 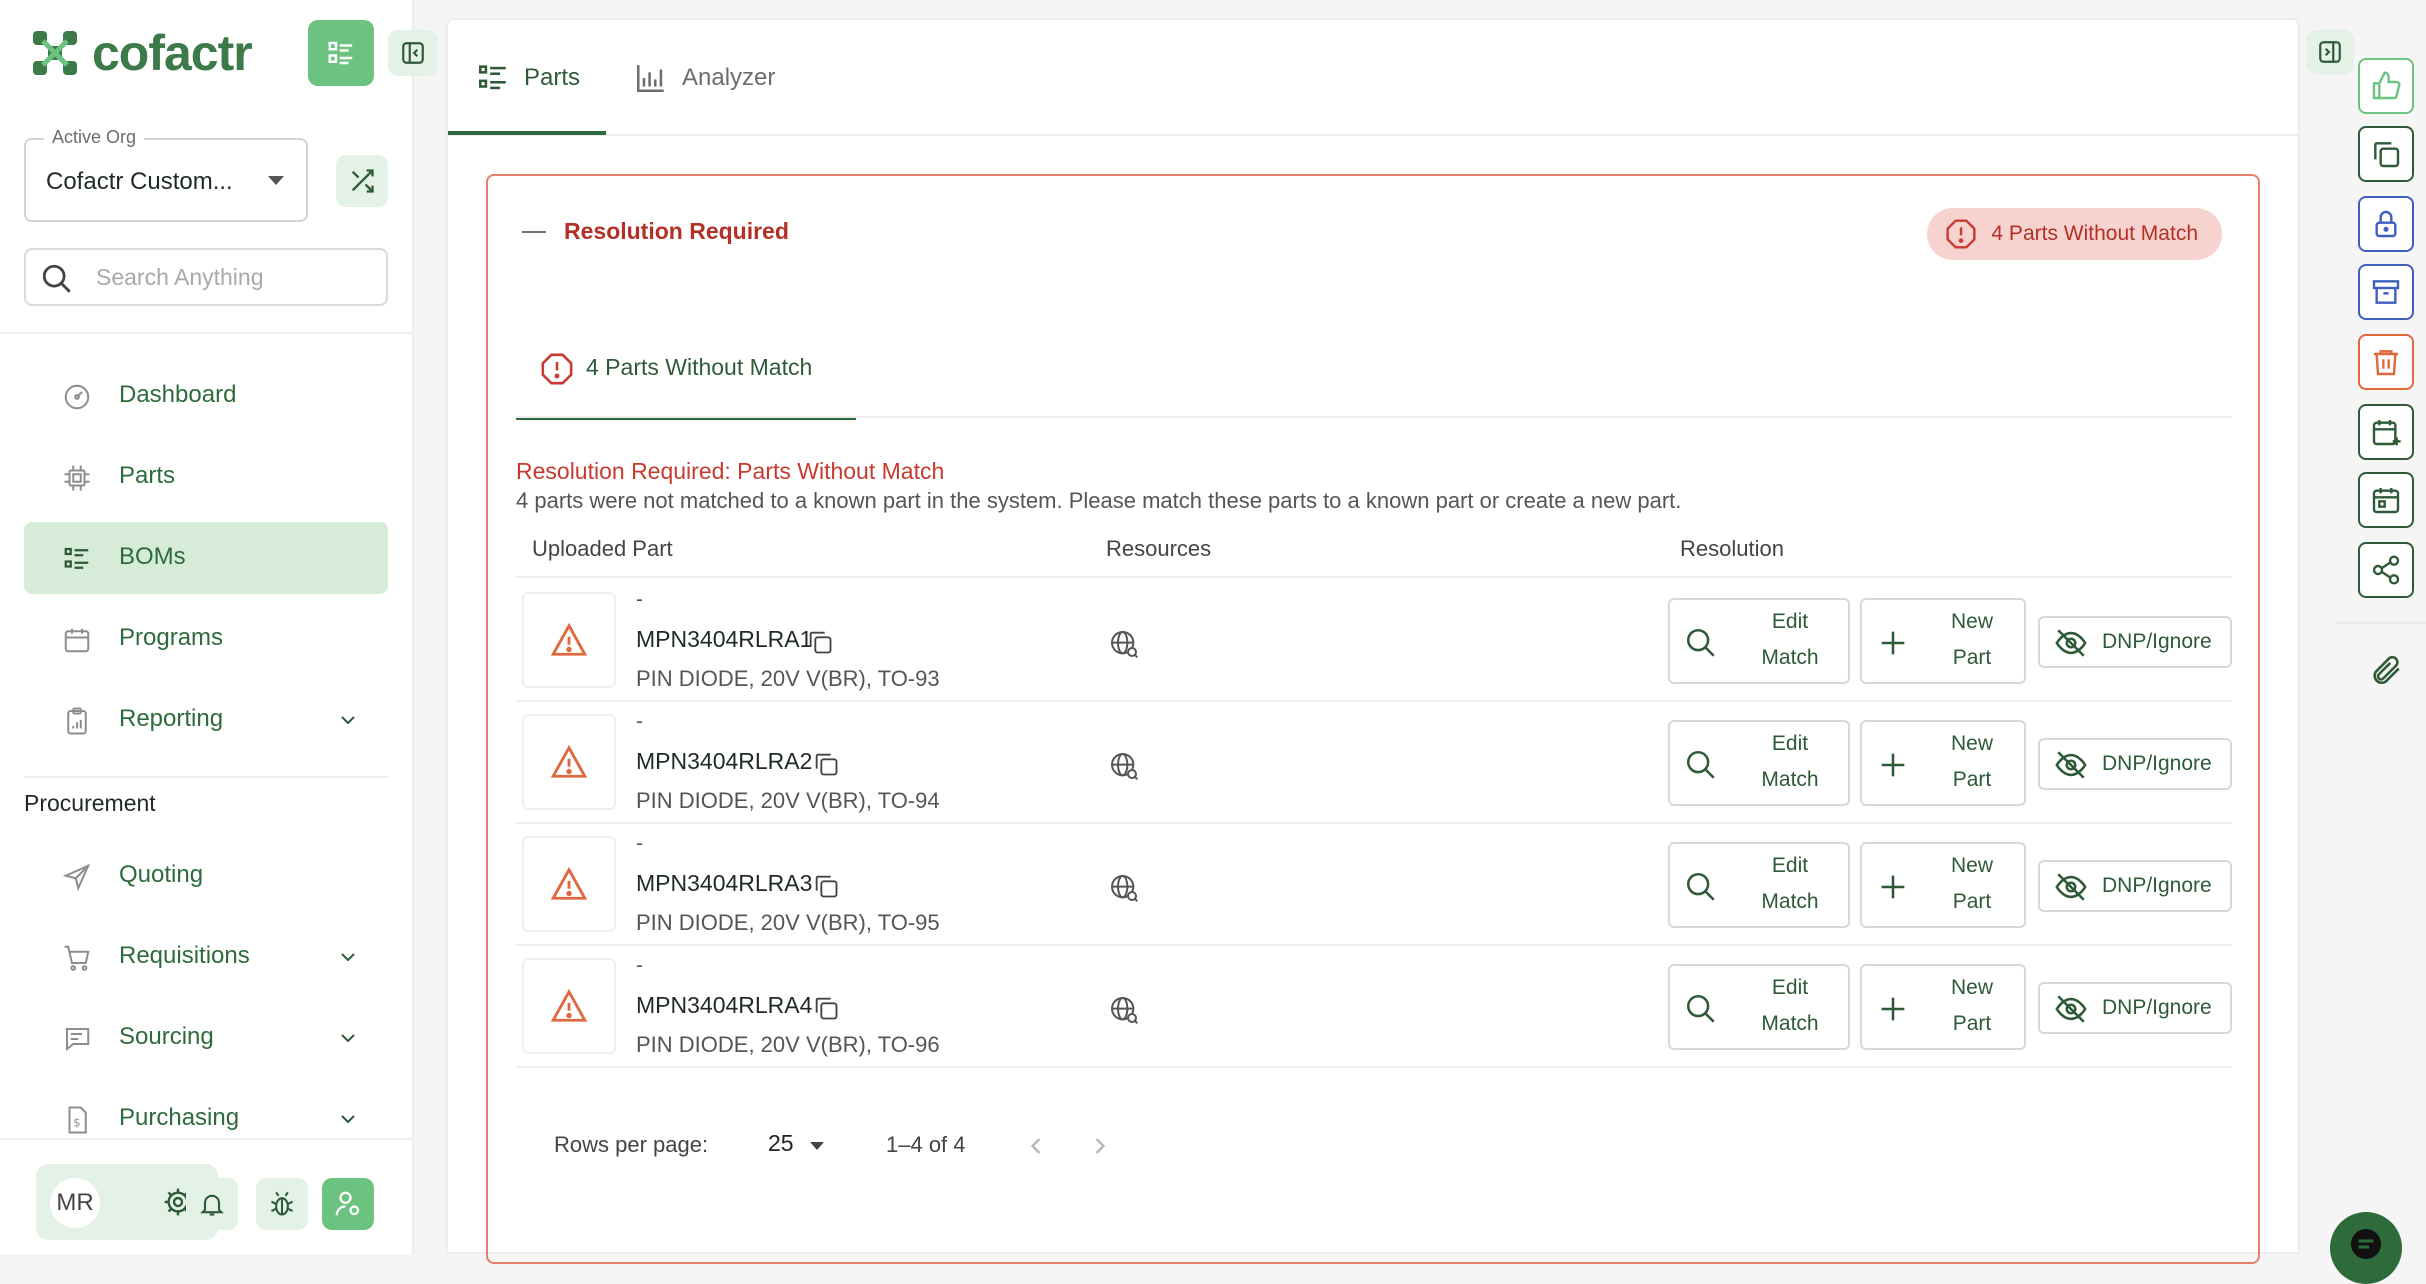 I want to click on collapse-toggle, so click(x=534, y=232).